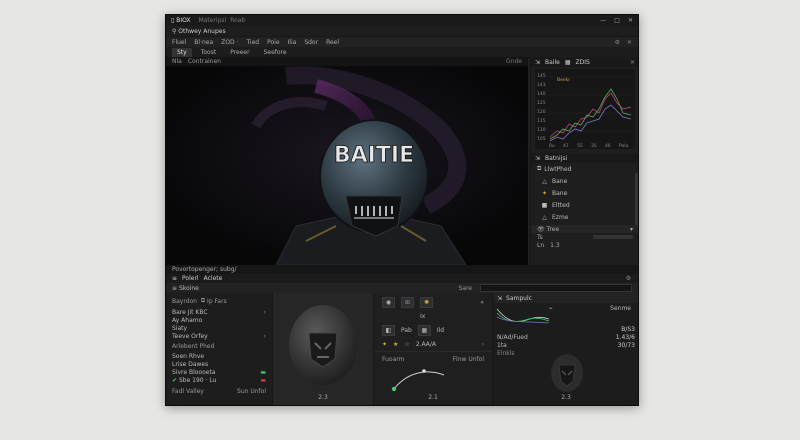 This screenshot has height=440, width=800. What do you see at coordinates (551, 308) in the screenshot?
I see `sample-toggle: ⌁` at bounding box center [551, 308].